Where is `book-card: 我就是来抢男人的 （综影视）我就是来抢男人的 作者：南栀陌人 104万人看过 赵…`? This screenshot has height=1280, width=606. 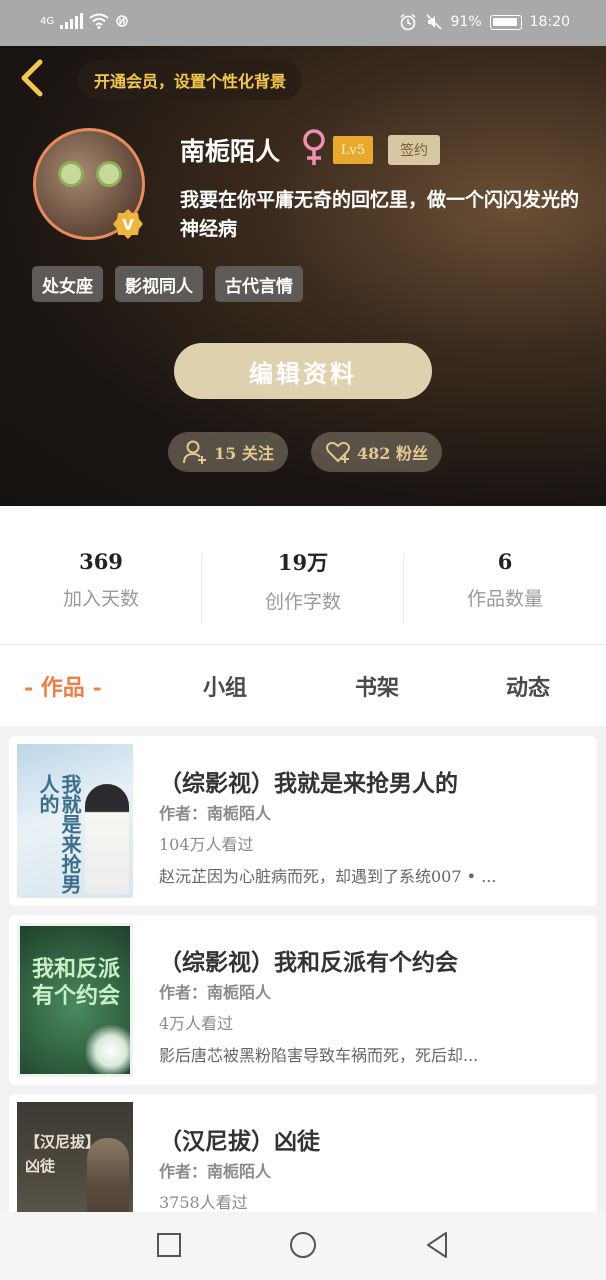 book-card: 我就是来抢男人的 （综影视）我就是来抢男人的 作者：南栀陌人 104万人看过 赵… is located at coordinates (303, 821).